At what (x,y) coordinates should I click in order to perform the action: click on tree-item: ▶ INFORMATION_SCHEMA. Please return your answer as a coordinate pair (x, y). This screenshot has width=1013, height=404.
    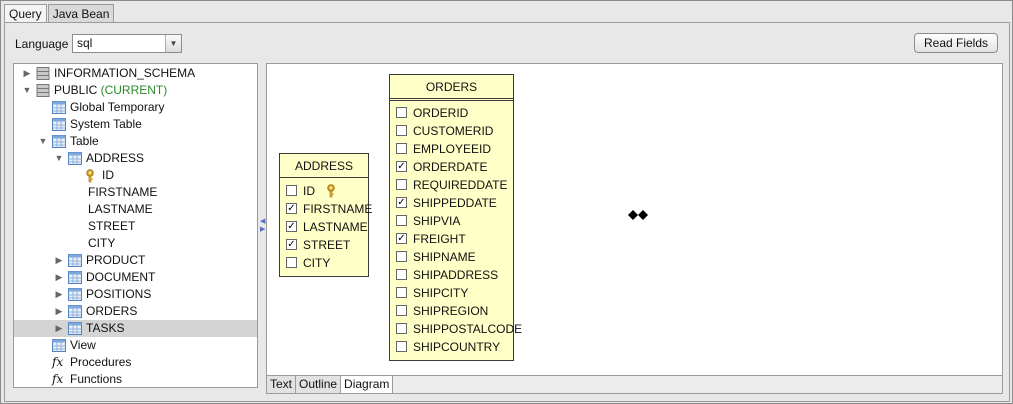
    Looking at the image, I should click on (135, 73).